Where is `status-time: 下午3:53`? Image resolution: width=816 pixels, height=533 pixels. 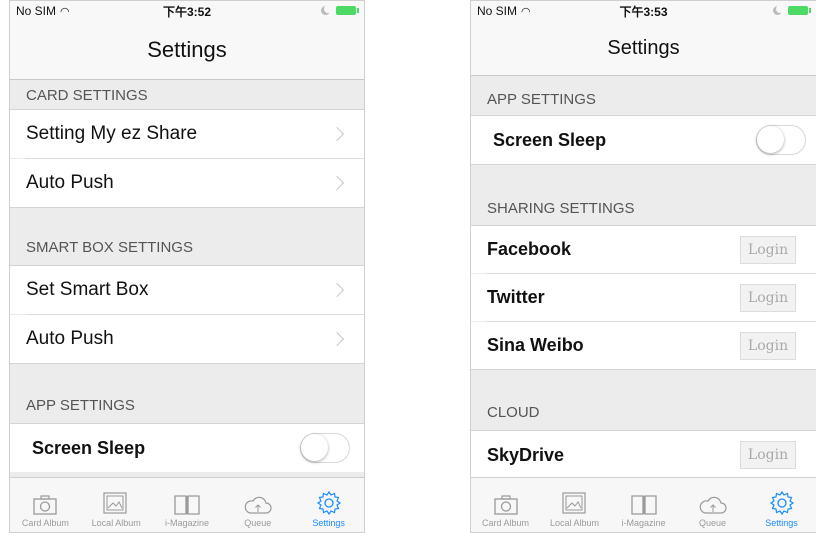
status-time: 下午3:53 is located at coordinates (643, 11).